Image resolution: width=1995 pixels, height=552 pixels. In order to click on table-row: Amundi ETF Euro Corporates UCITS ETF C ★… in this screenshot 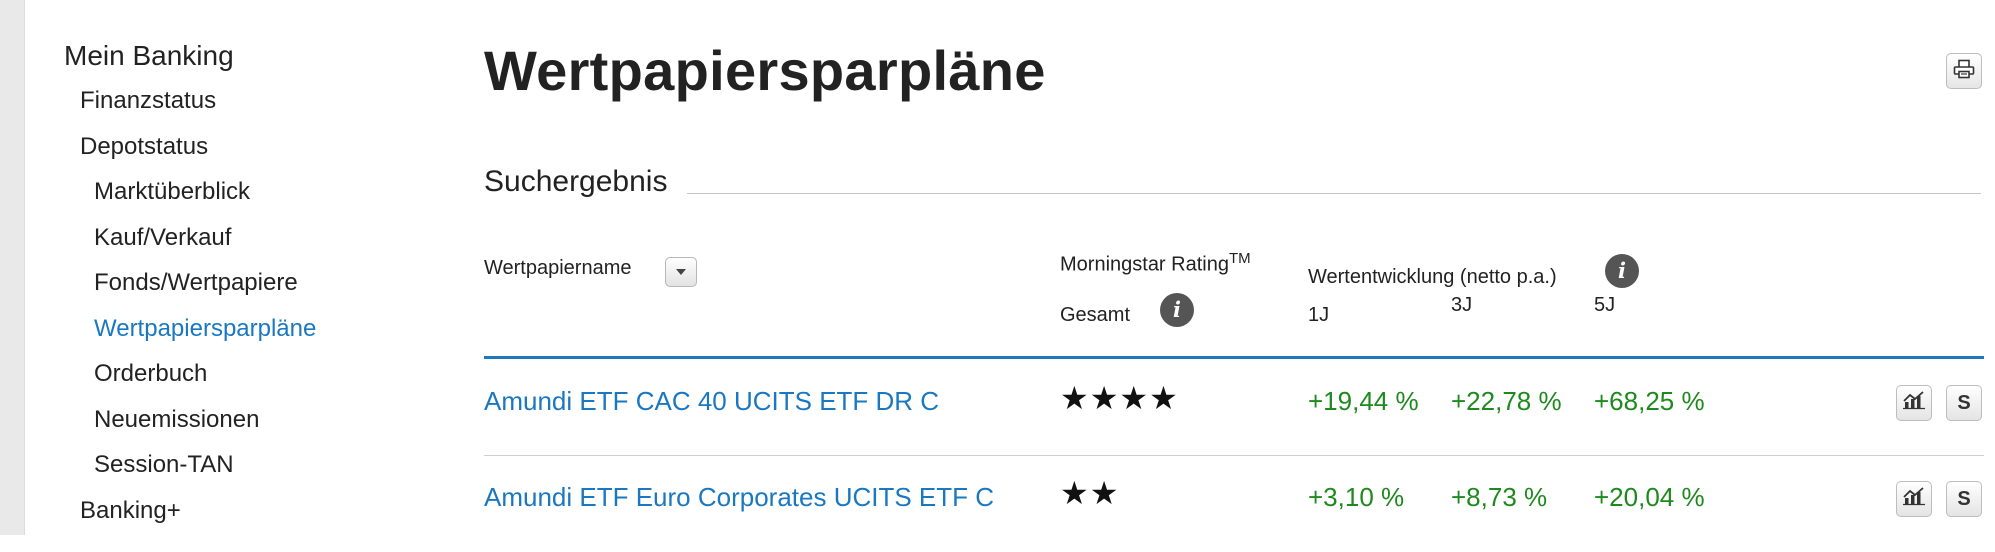, I will do `click(1234, 504)`.